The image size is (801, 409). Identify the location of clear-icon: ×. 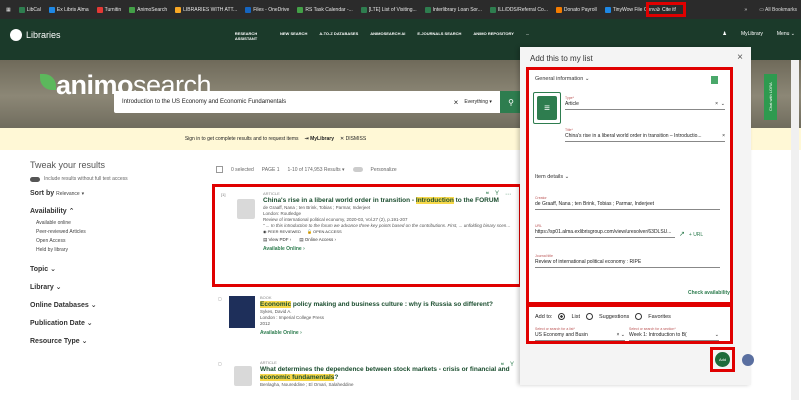
(723, 136).